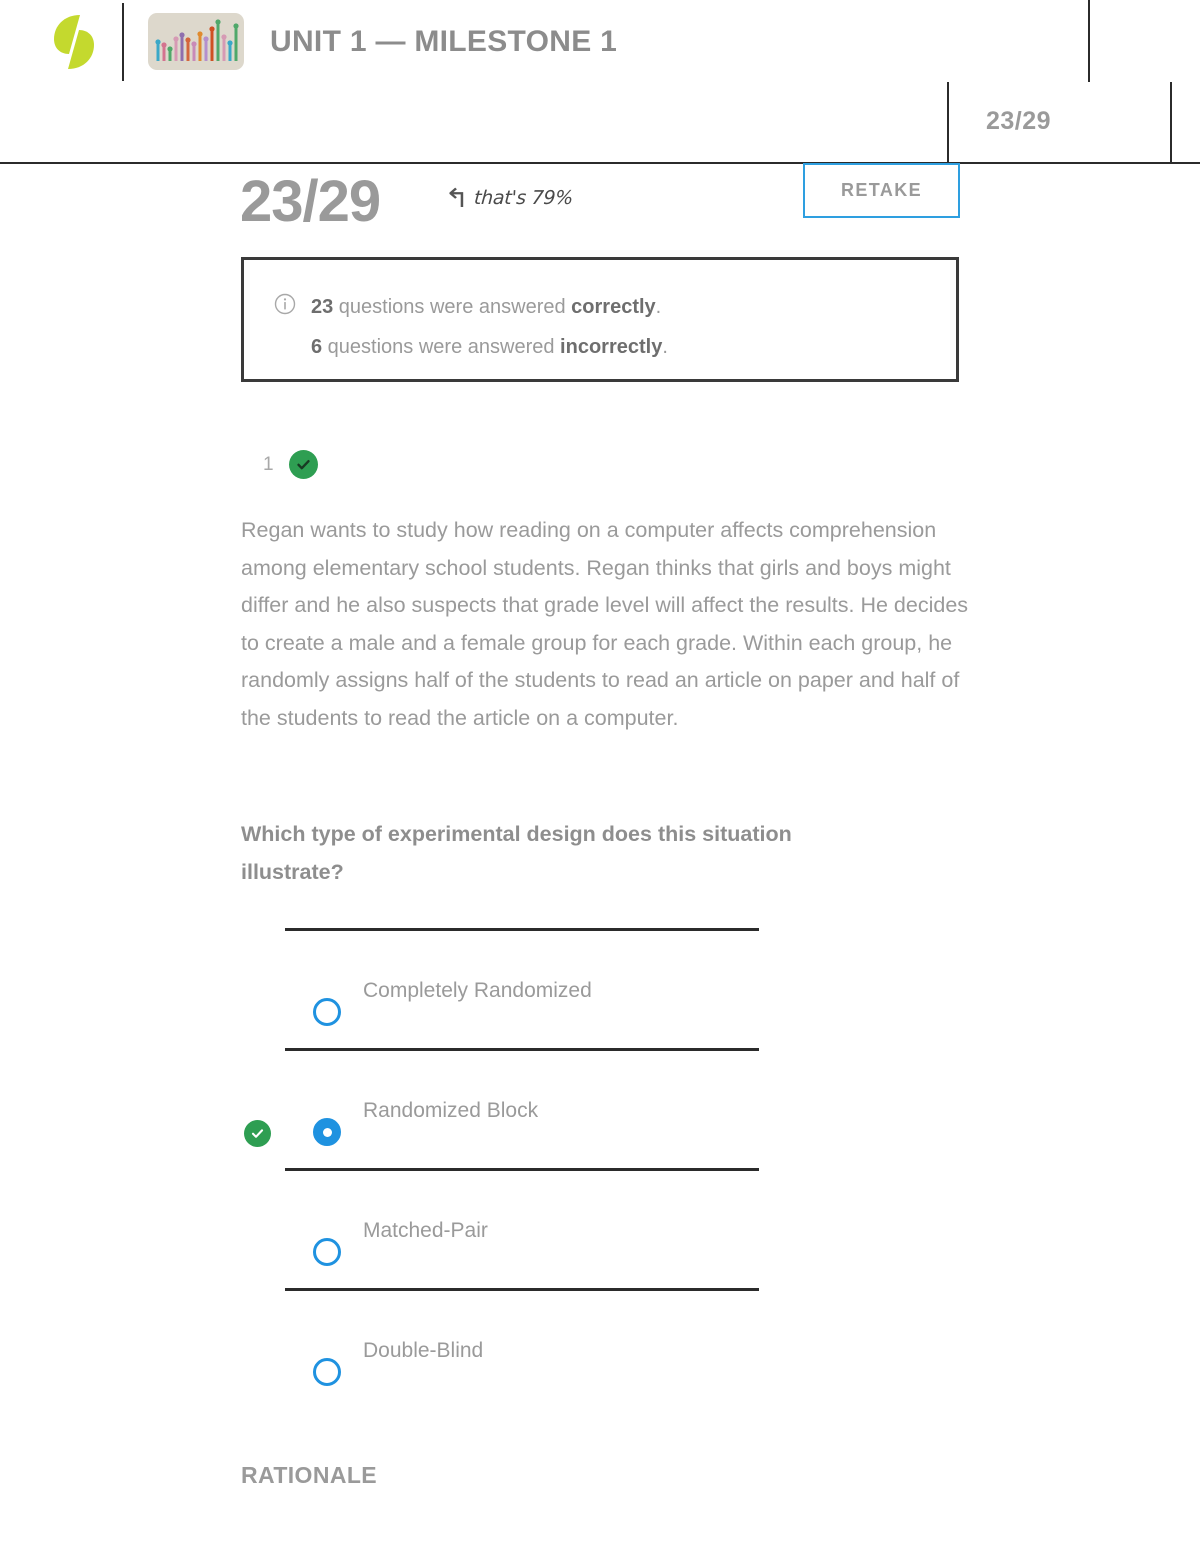 The height and width of the screenshot is (1553, 1200). What do you see at coordinates (74, 42) in the screenshot?
I see `sophia-logo` at bounding box center [74, 42].